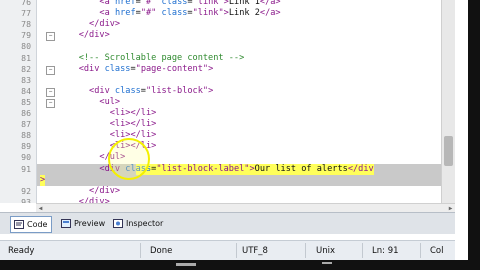  Describe the element at coordinates (118, 223) in the screenshot. I see `inspector-icon` at that location.